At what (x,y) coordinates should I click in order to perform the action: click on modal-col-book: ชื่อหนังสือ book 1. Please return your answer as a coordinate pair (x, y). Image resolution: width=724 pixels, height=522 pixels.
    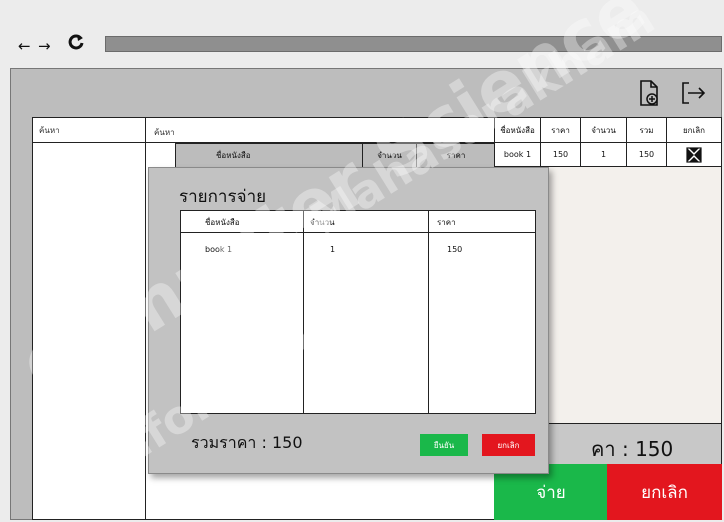
    Looking at the image, I should click on (242, 312).